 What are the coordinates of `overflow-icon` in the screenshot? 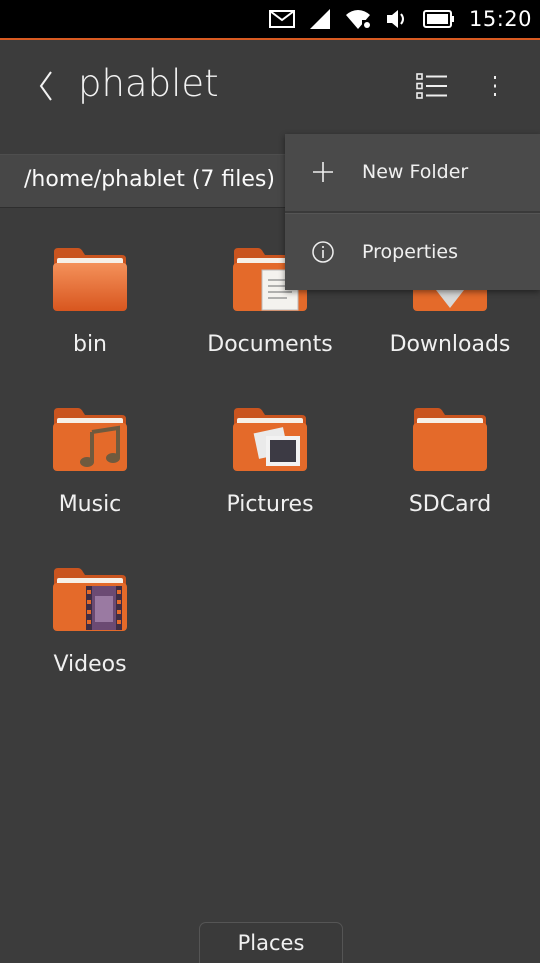 It's located at (495, 88).